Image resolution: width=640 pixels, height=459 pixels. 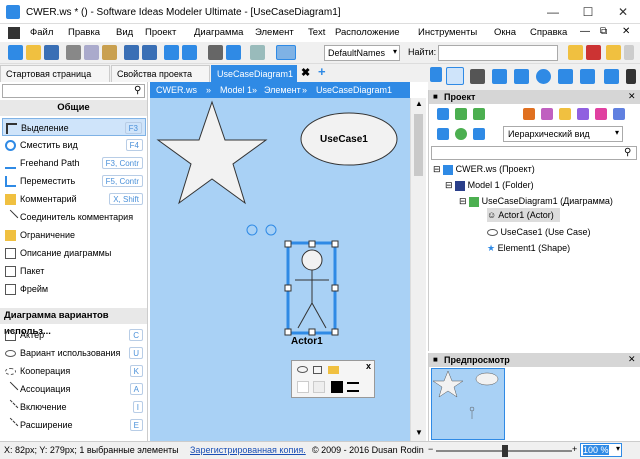 I want to click on actor1-label: Actor1, so click(x=307, y=341).